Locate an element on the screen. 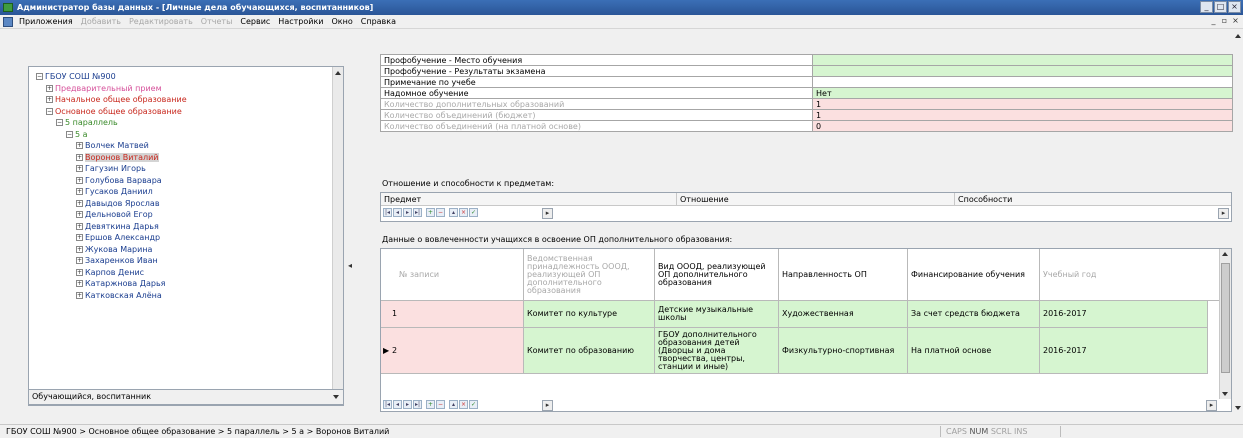 The image size is (1243, 438). panel-splitter: ◂ is located at coordinates (351, 222).